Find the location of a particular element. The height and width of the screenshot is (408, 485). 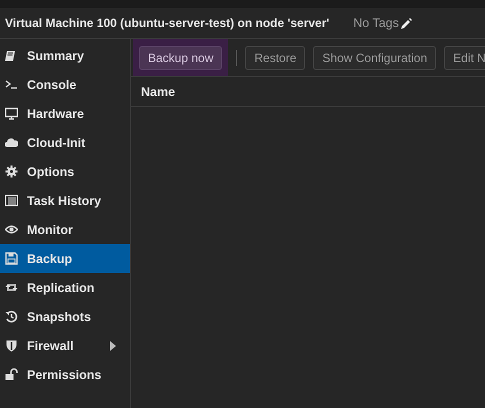

gear-icon is located at coordinates (11, 171).